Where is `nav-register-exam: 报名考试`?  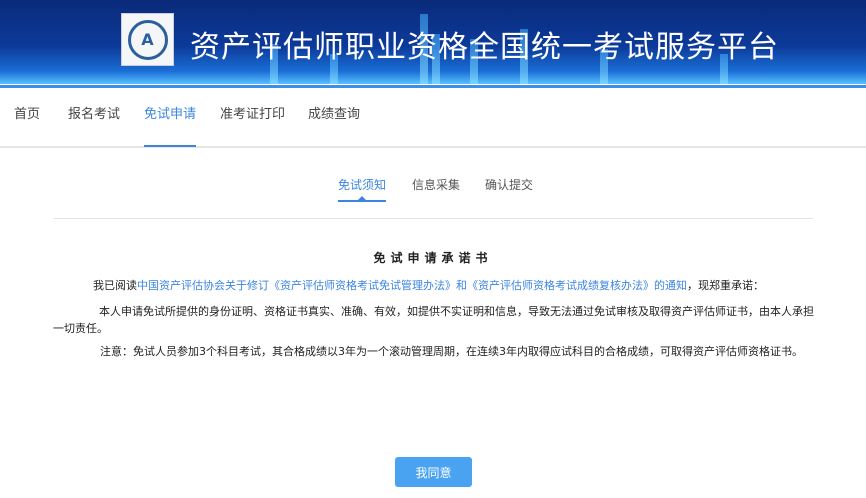
nav-register-exam: 报名考试 is located at coordinates (94, 125).